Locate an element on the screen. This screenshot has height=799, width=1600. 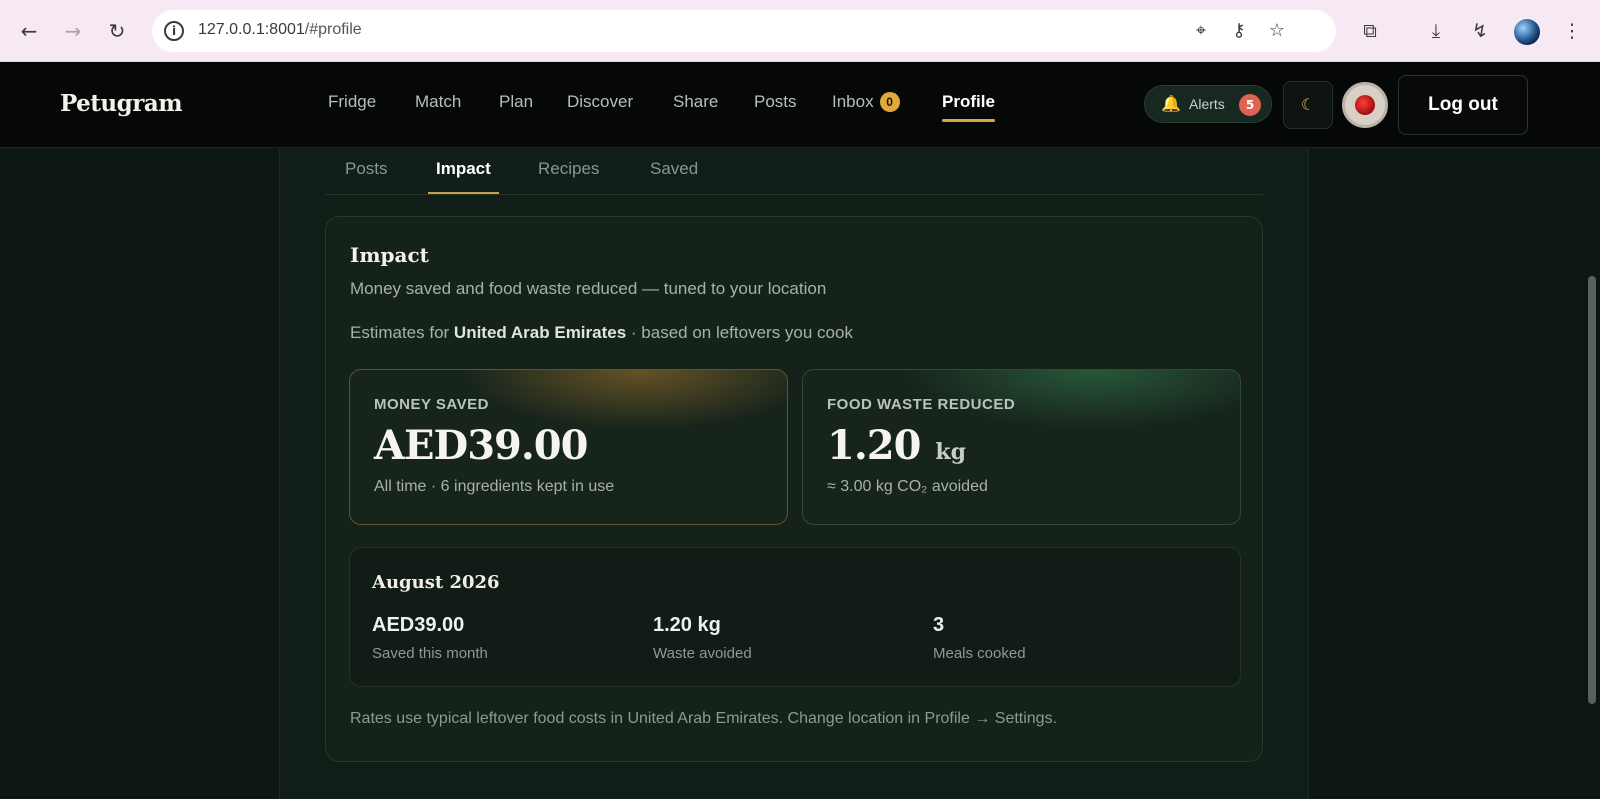
download-icon: ⤓ is located at coordinates (1436, 31).